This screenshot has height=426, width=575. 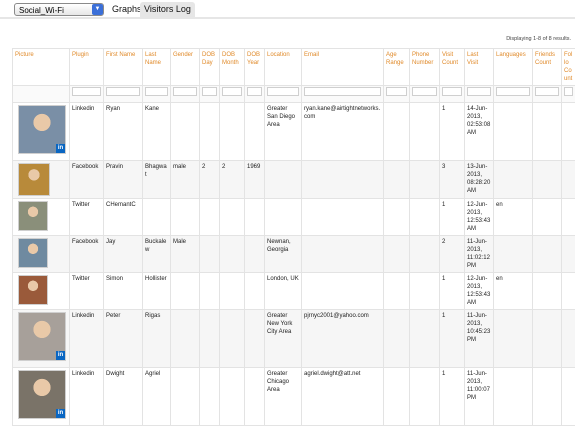 I want to click on filter-input-location, so click(x=283, y=91).